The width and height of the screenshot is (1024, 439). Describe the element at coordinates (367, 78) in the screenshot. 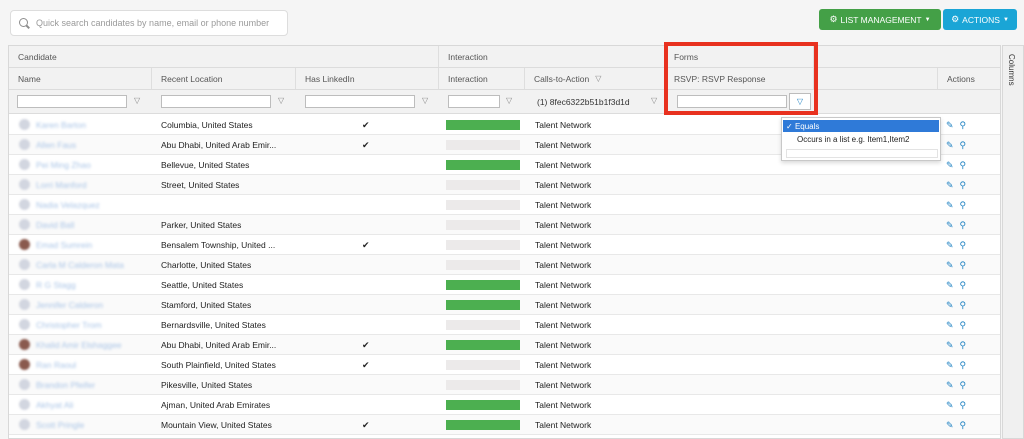

I see `col-has-linkedin: Has LinkedIn` at that location.